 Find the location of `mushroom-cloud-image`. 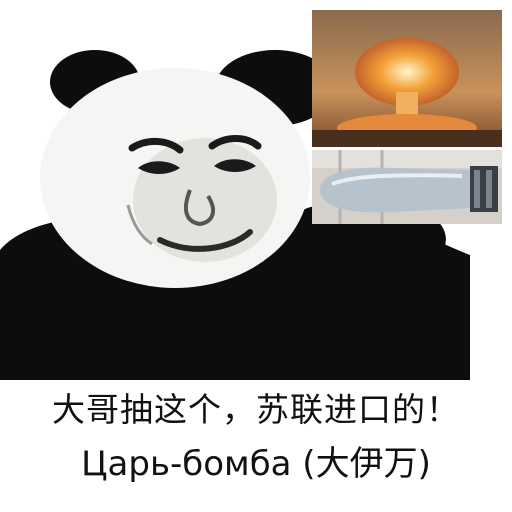

mushroom-cloud-image is located at coordinates (407, 78).